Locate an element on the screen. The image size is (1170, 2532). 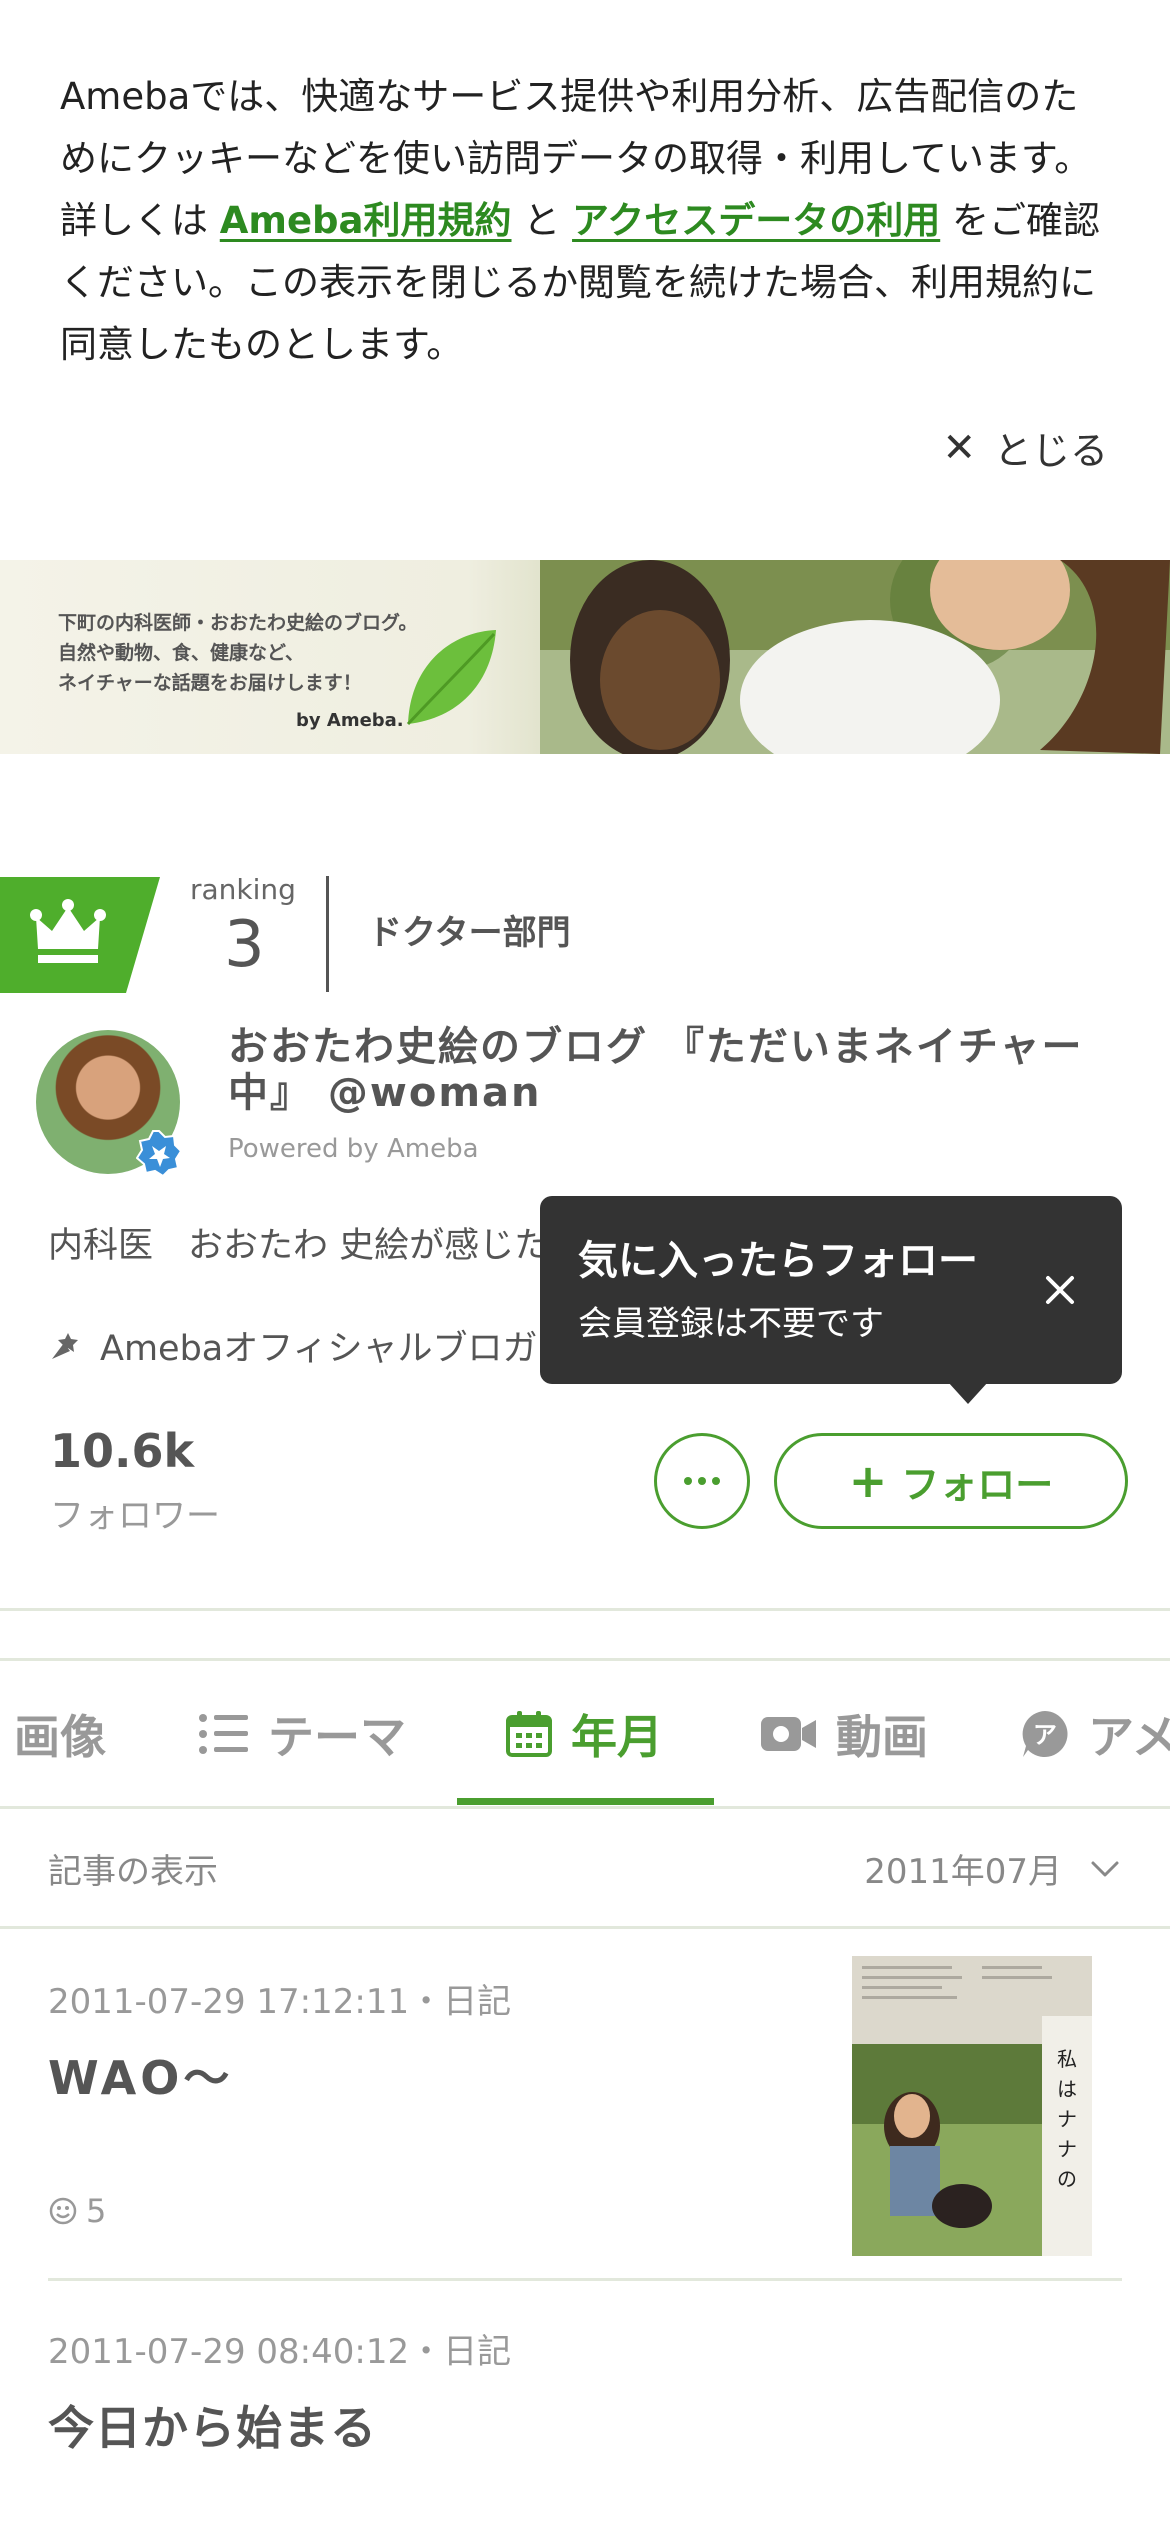
tab-ameba-news: ア アメ is located at coordinates (1095, 1734).